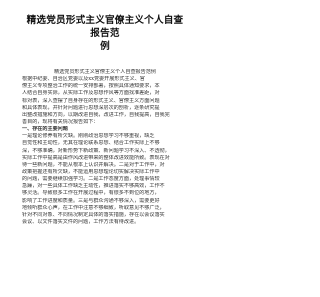 The width and height of the screenshot is (320, 297). I want to click on section-heading: 一、存在的主要问题, so click(45, 129).